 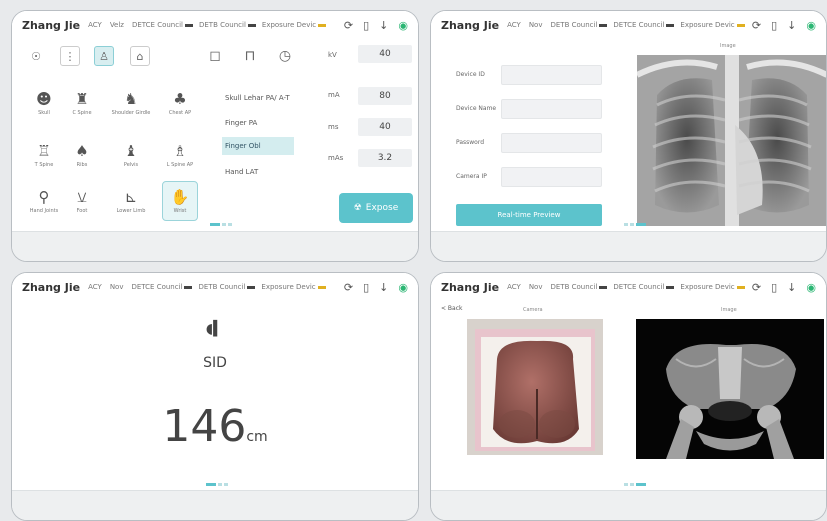 What do you see at coordinates (551, 177) in the screenshot?
I see `camera-ip-input` at bounding box center [551, 177].